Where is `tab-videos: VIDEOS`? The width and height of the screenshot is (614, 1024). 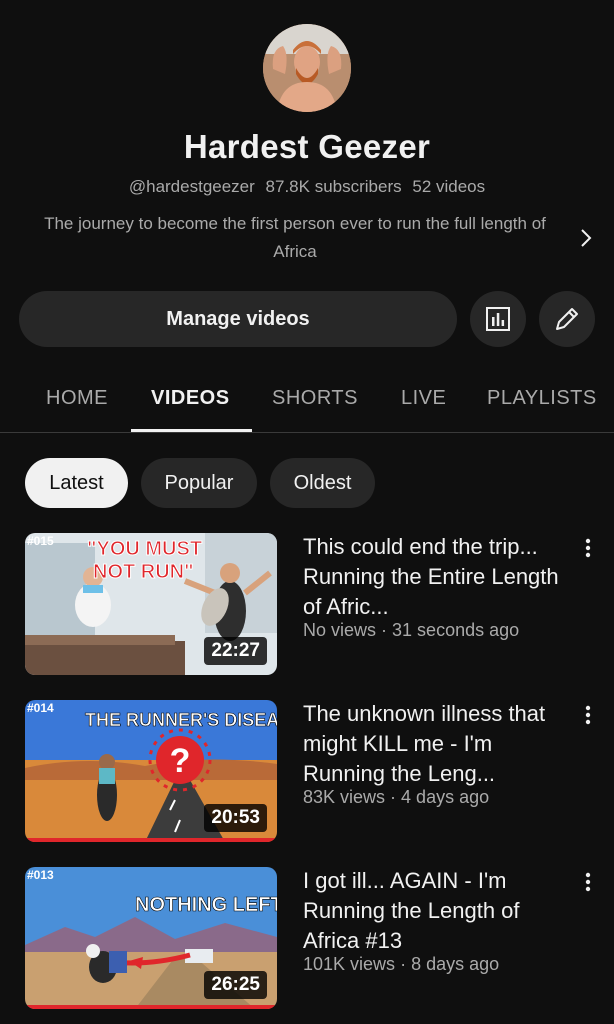
tab-videos: VIDEOS is located at coordinates (190, 398).